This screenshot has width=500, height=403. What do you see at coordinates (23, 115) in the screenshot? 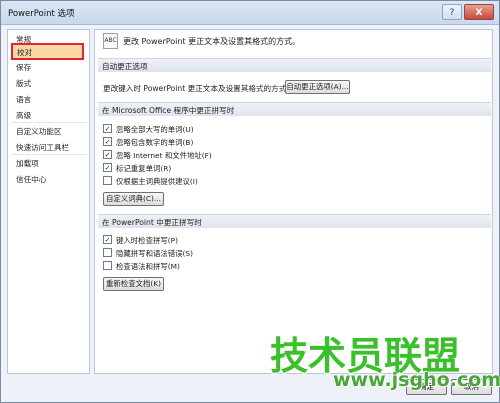
I see `sidebar-item-advanced: 高级` at bounding box center [23, 115].